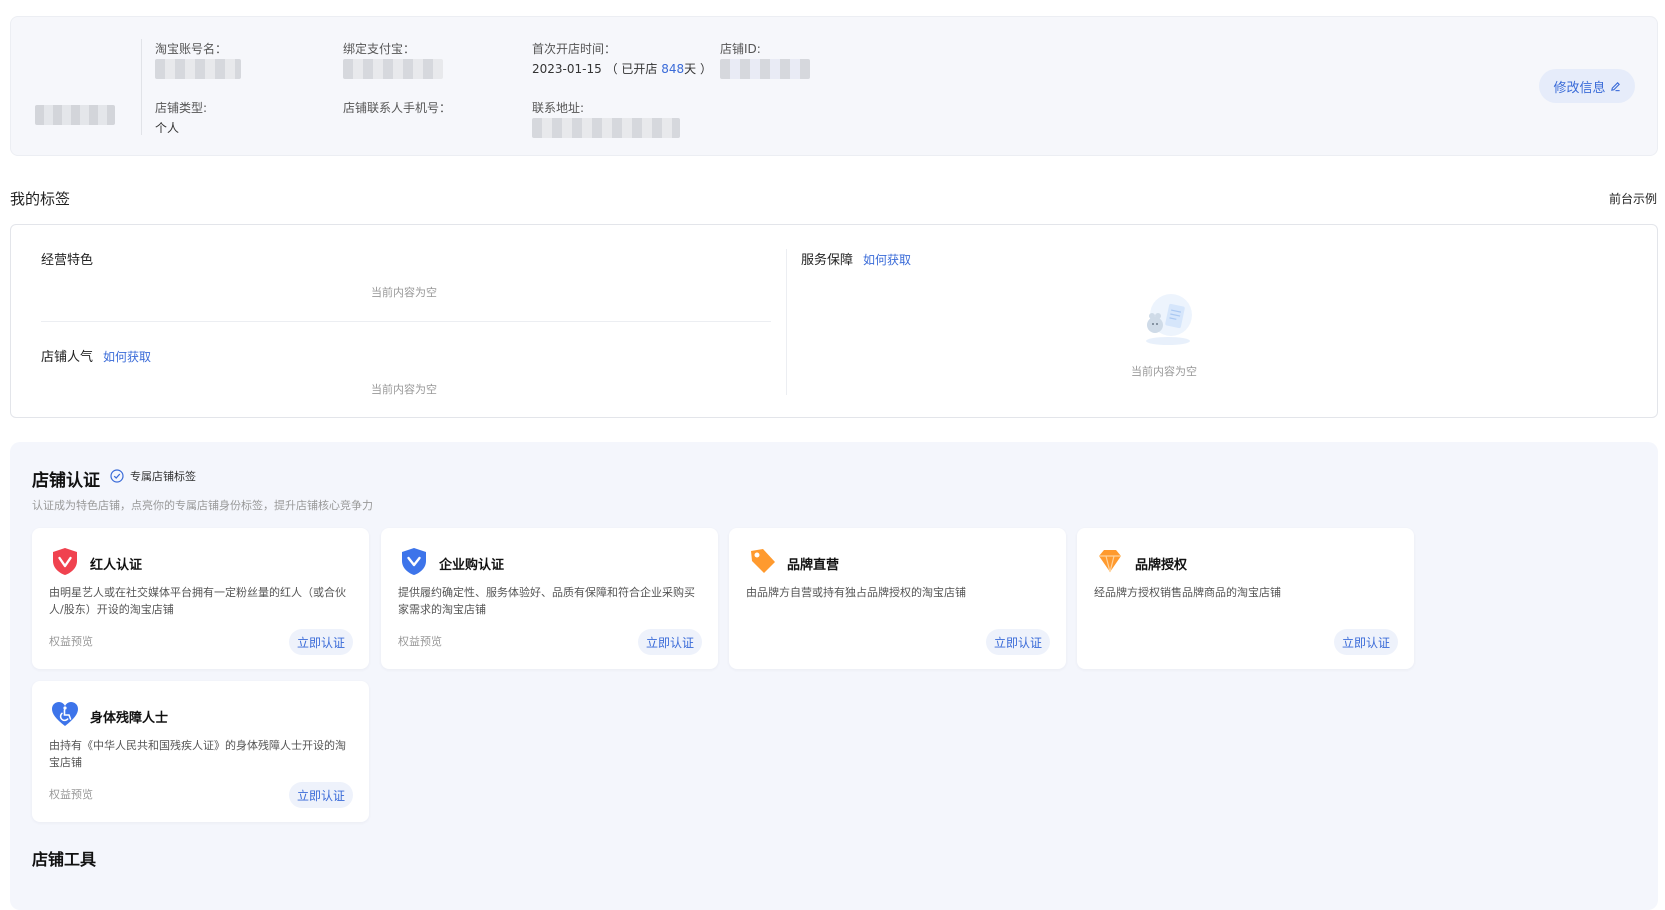 The height and width of the screenshot is (910, 1665). Describe the element at coordinates (167, 128) in the screenshot. I see `shop-type-value: 个人` at that location.